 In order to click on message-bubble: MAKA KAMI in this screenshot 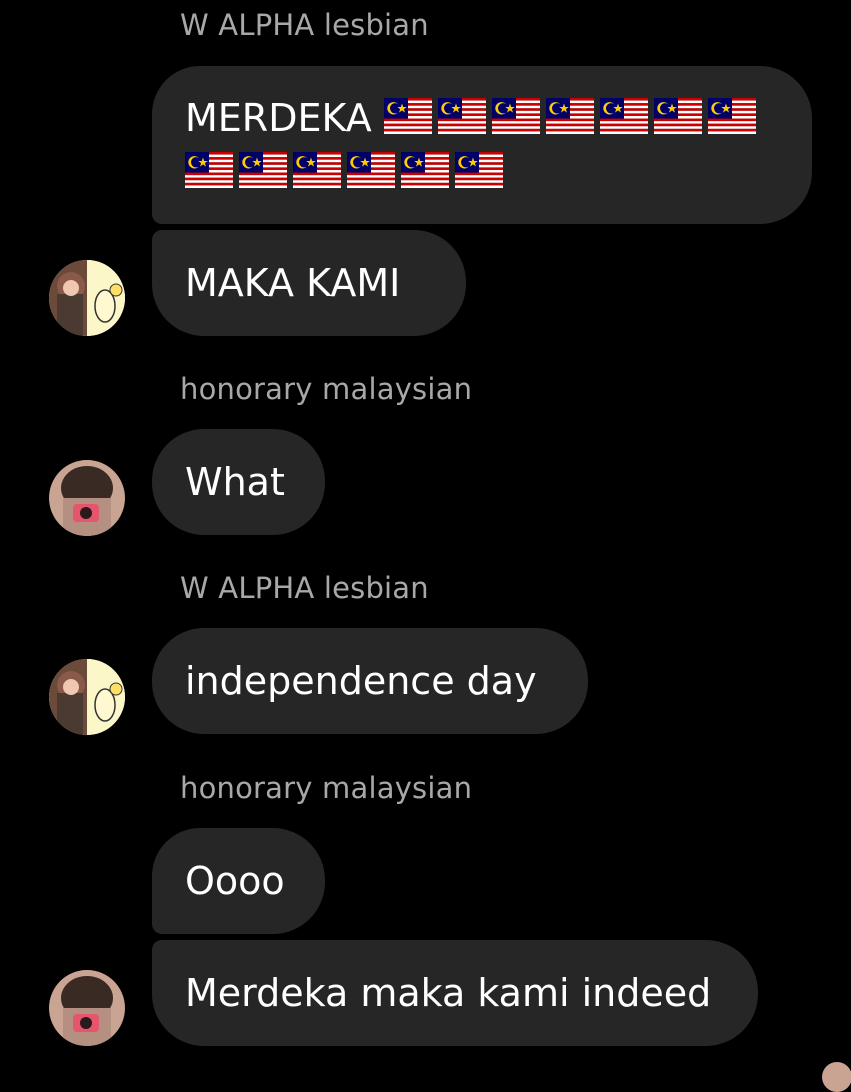, I will do `click(309, 283)`.